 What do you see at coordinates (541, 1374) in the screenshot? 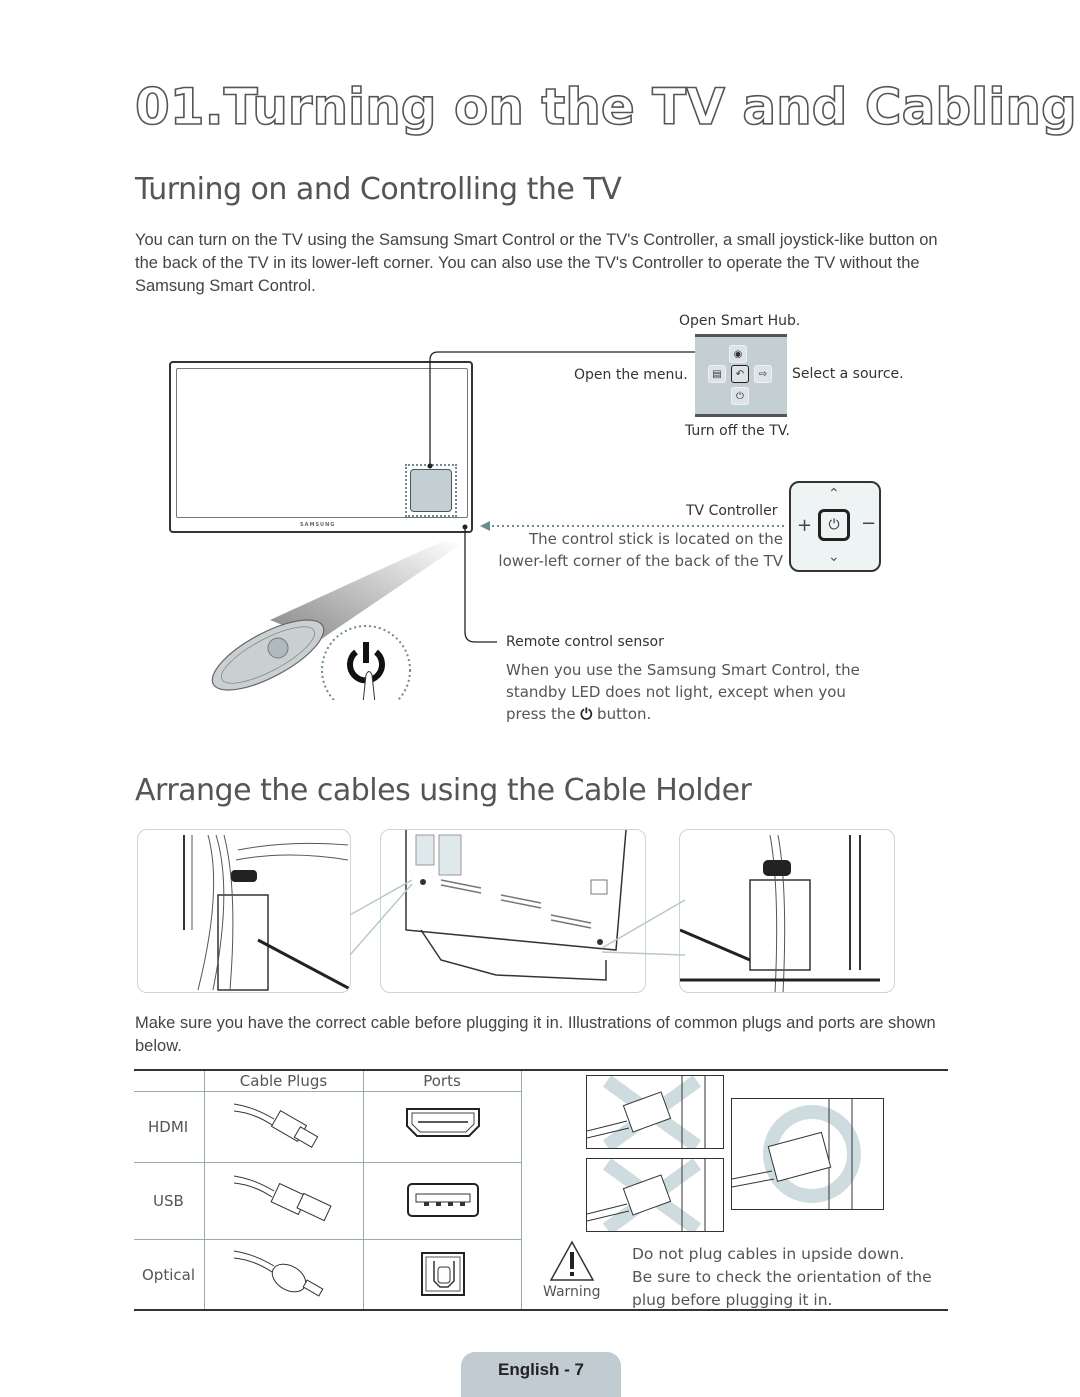
I see `page-number-tab: English - 7` at bounding box center [541, 1374].